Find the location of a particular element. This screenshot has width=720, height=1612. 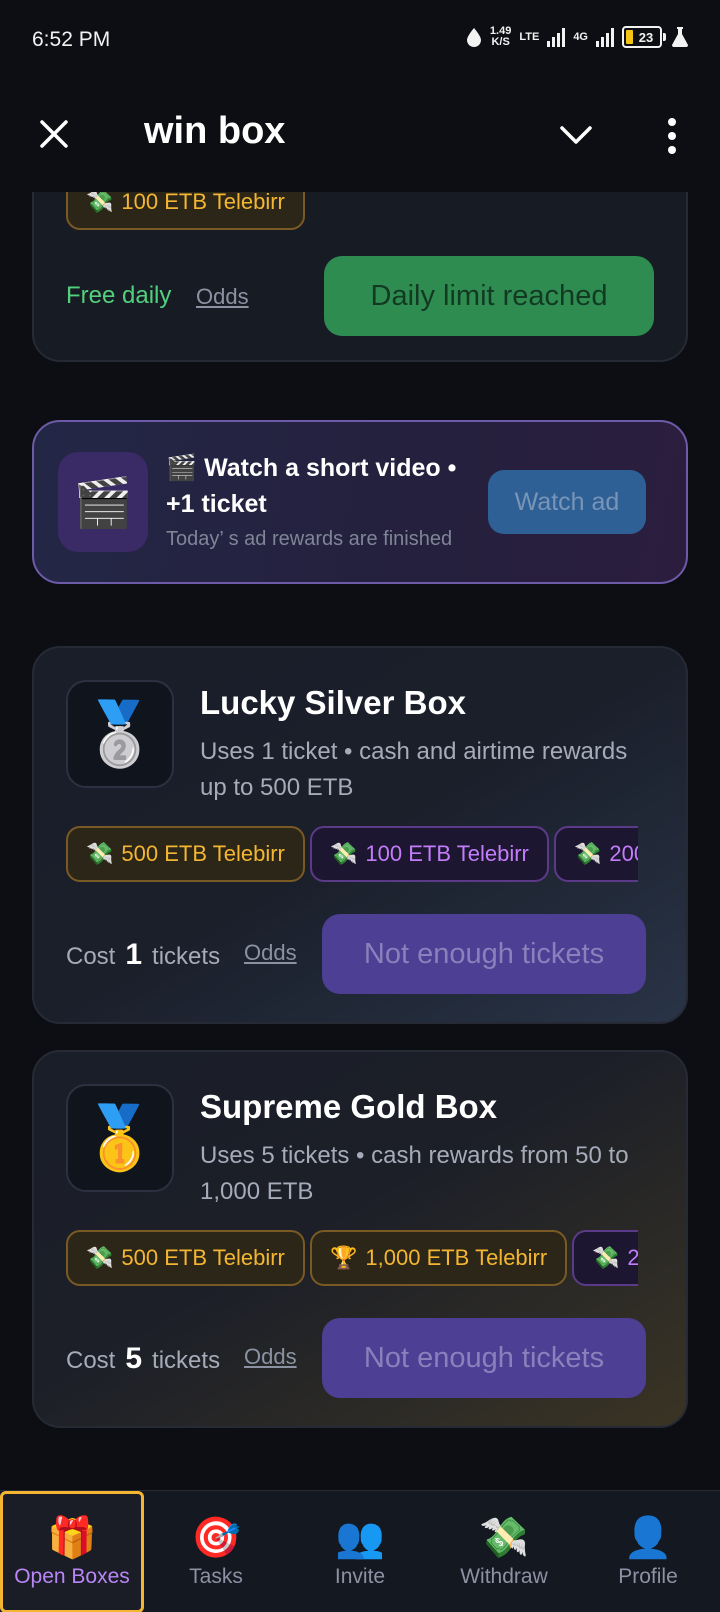

page-title: win box is located at coordinates (215, 131).